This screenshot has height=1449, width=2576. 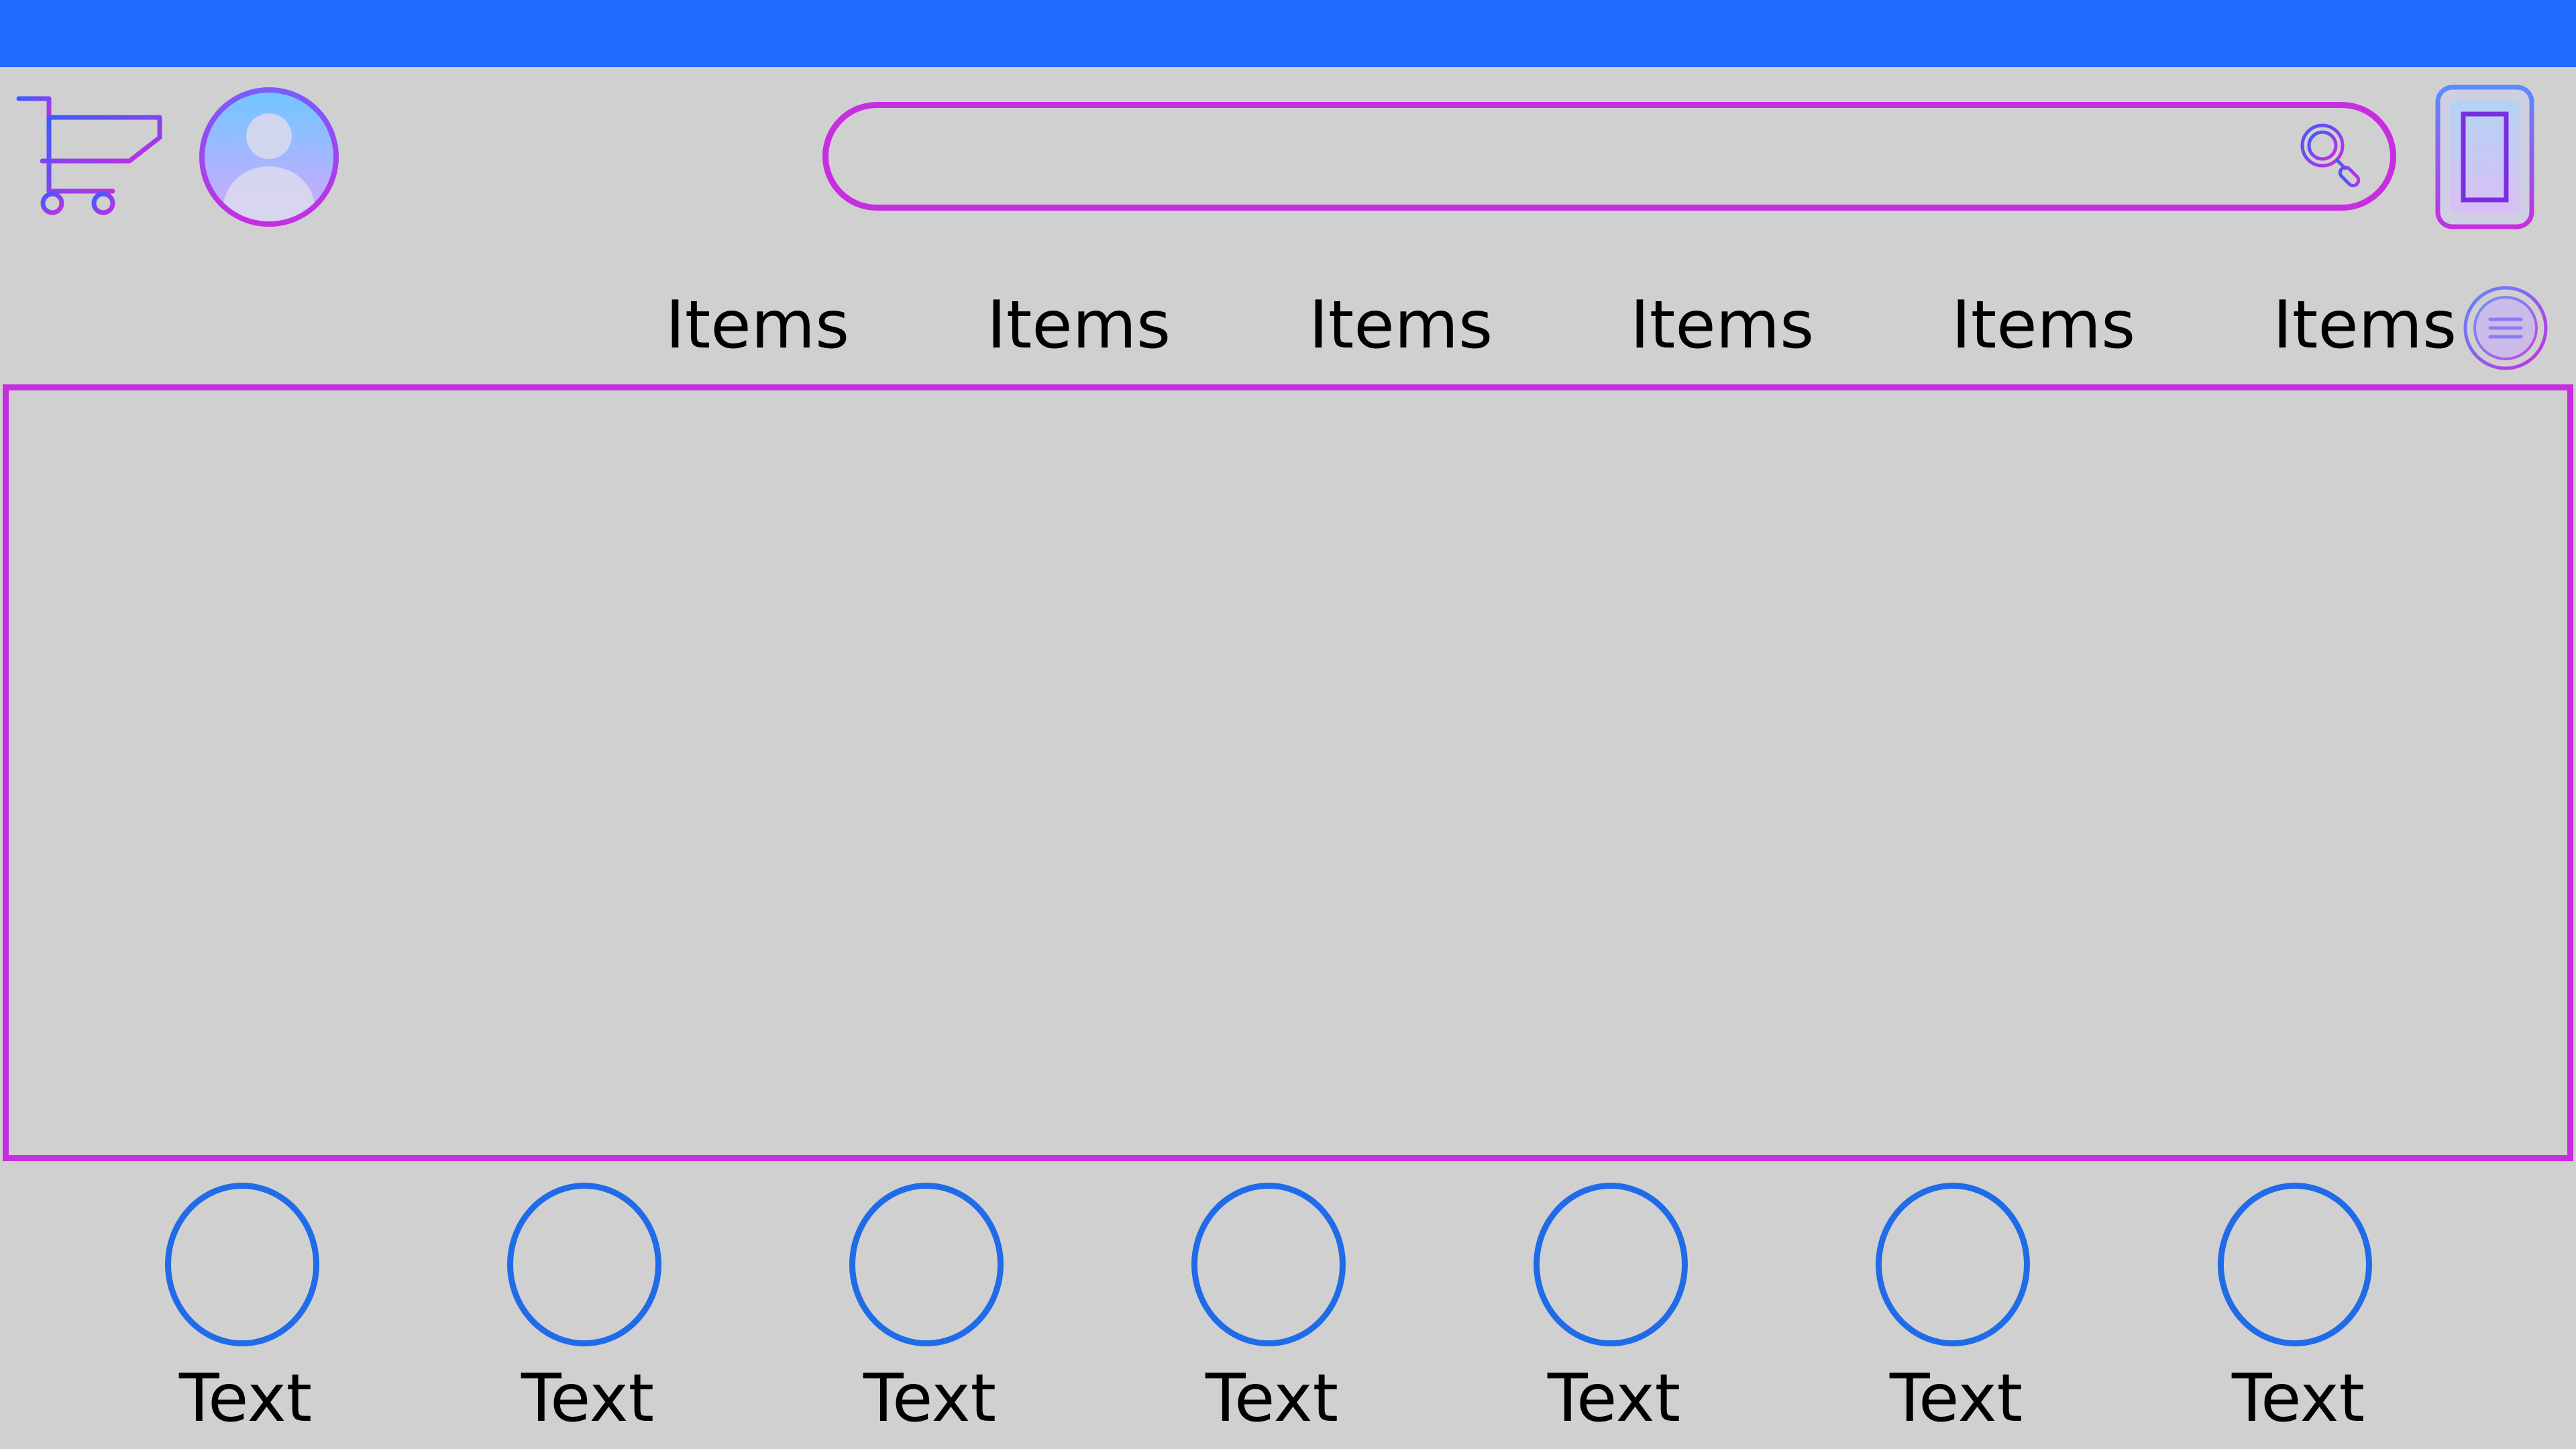 I want to click on top-bar, so click(x=1288, y=33).